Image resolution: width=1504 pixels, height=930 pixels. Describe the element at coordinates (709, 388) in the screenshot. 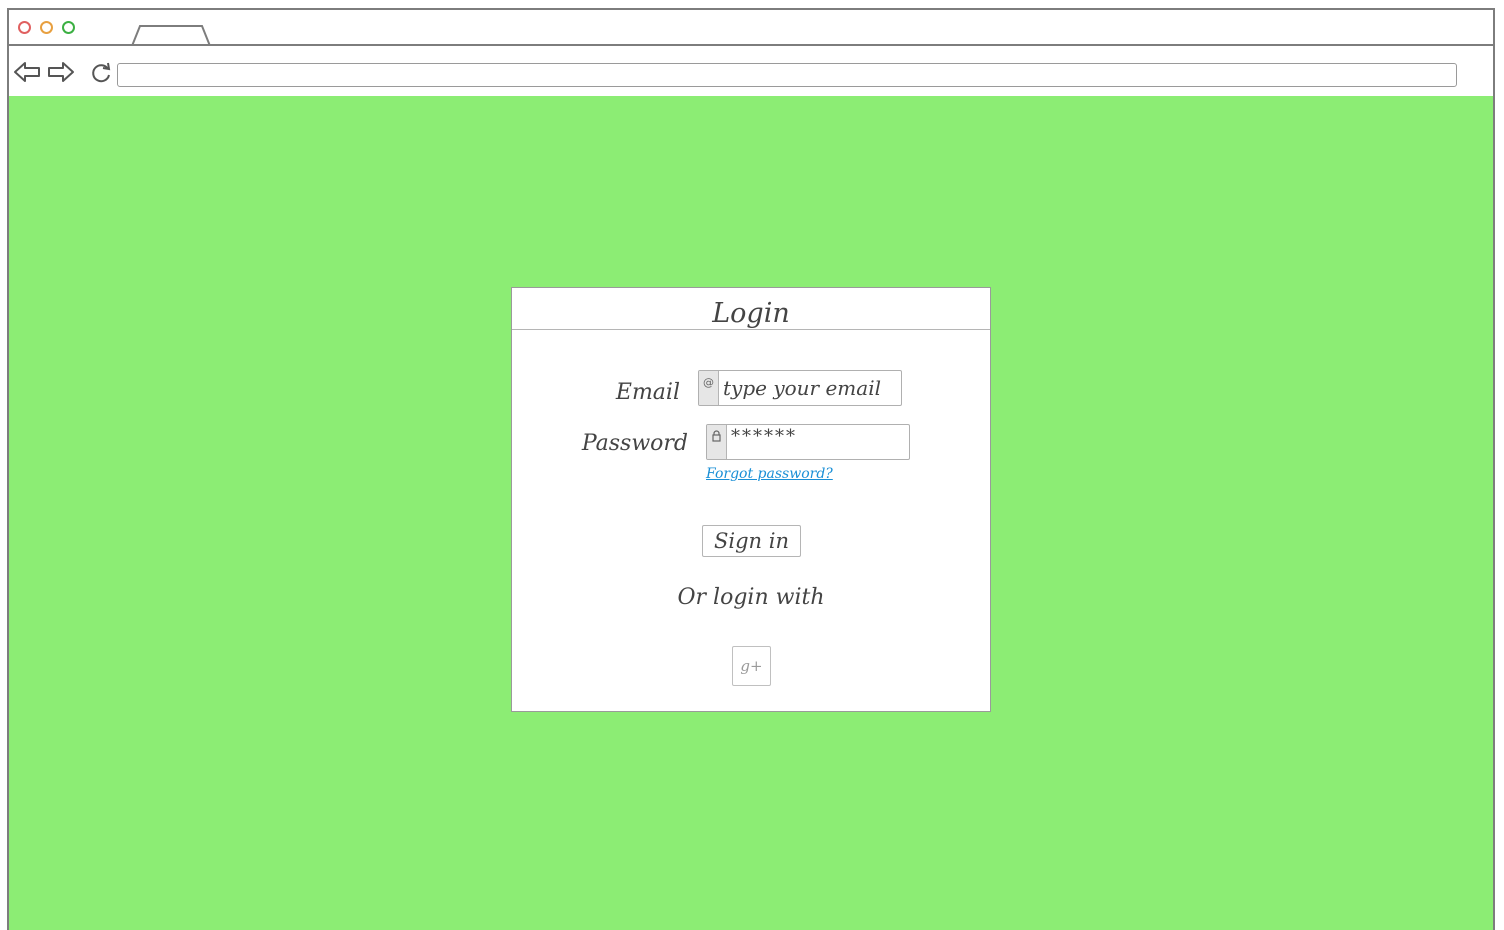

I see `at-sign-icon: @` at that location.